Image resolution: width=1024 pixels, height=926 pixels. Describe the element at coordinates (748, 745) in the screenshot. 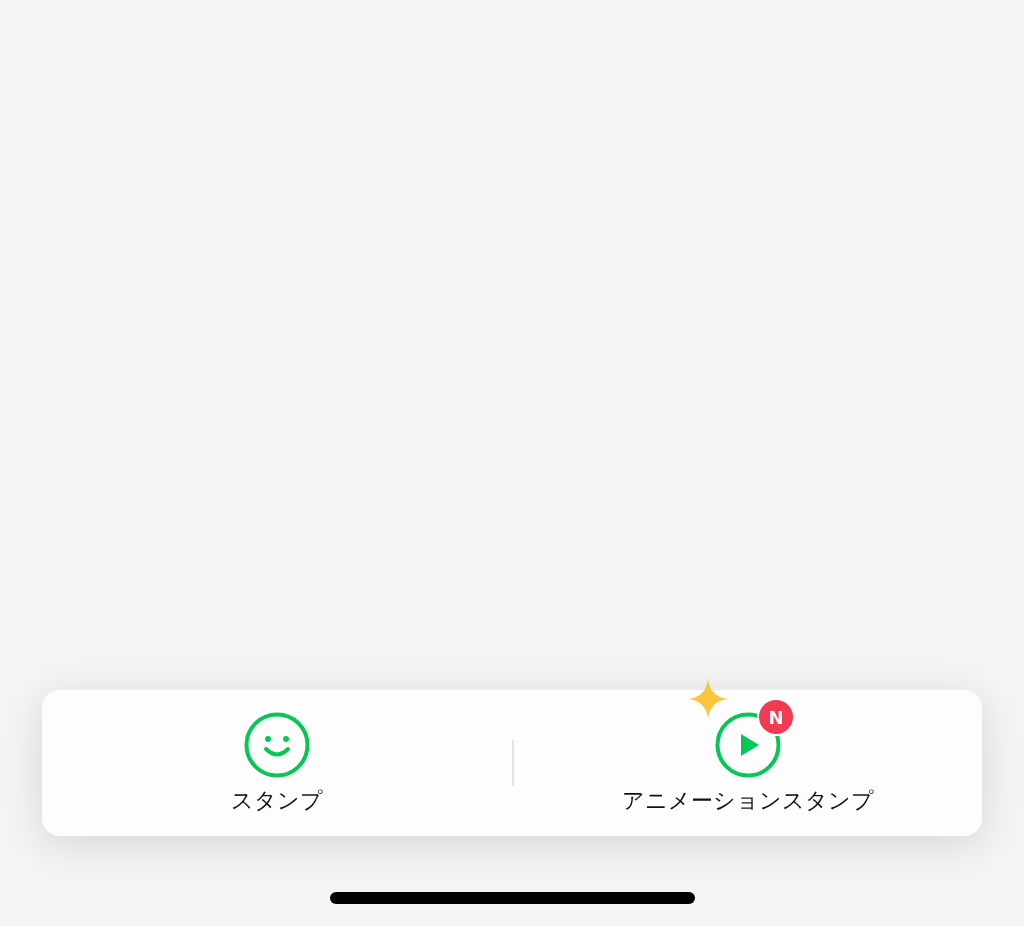

I see `play-icon` at that location.